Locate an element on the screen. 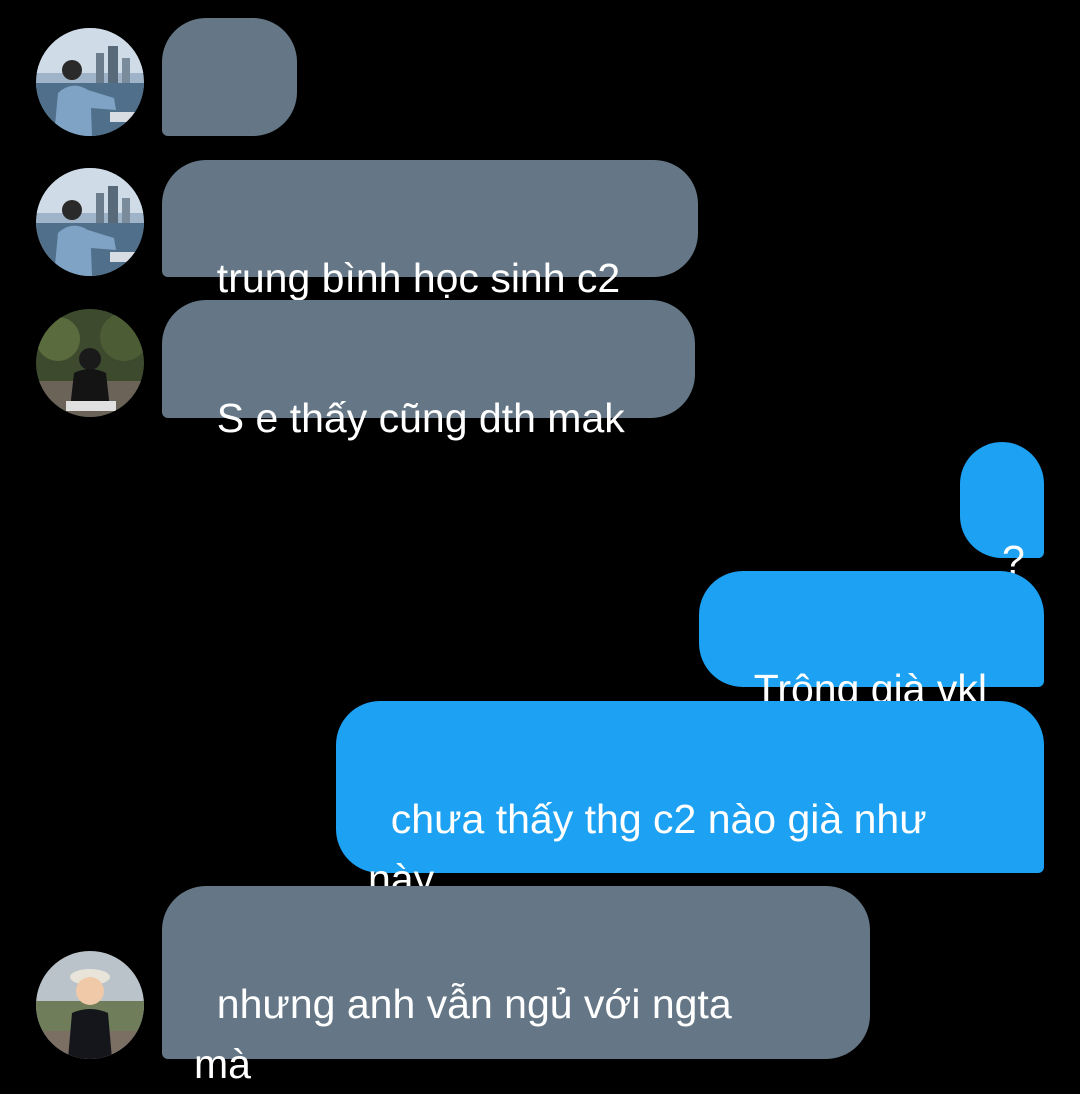 The image size is (1080, 1094). message-text: trung bình học sinh c2 is located at coordinates (418, 278).